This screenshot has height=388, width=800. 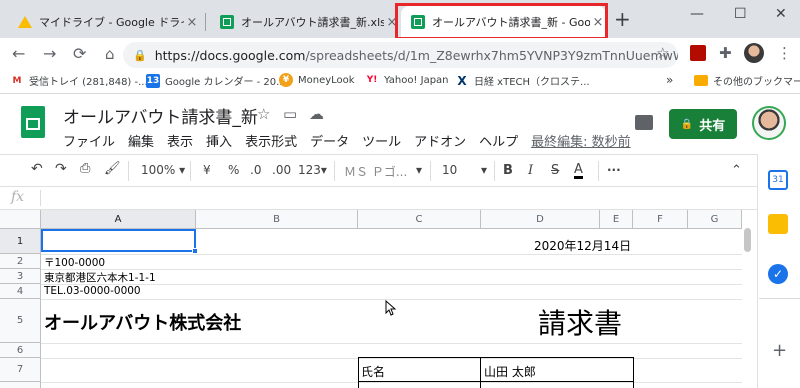 I want to click on add-addon-icon: +, so click(x=779, y=350).